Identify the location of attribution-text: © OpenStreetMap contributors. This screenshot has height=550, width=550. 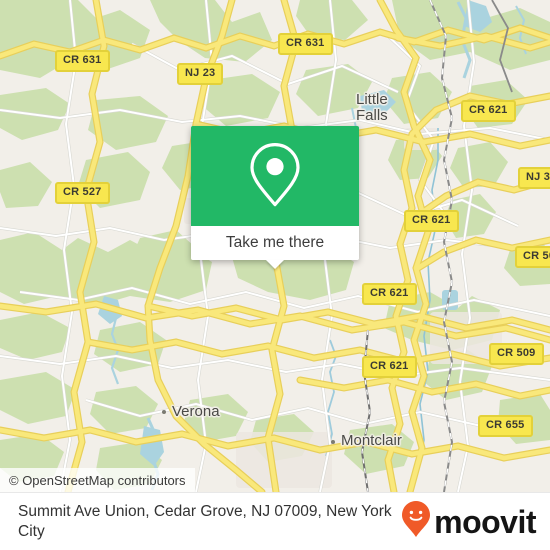
(97, 480).